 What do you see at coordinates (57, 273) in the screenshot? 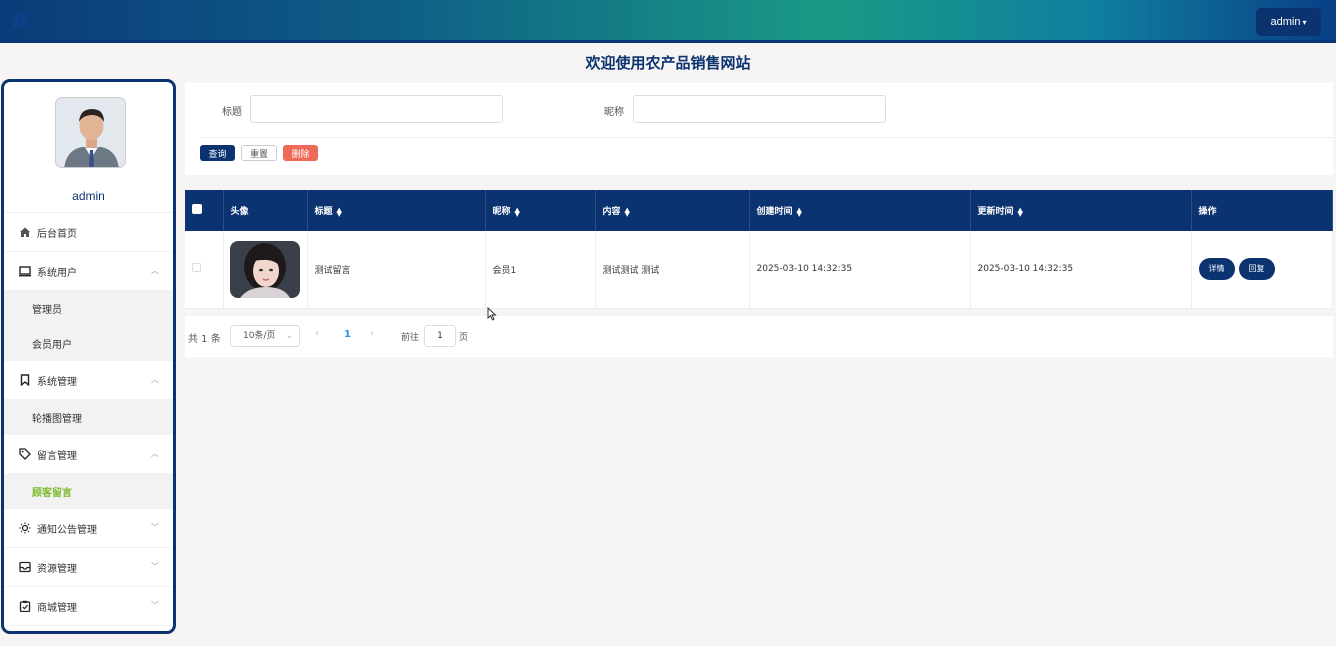
I see `sidebar-item-label: 系统用户` at bounding box center [57, 273].